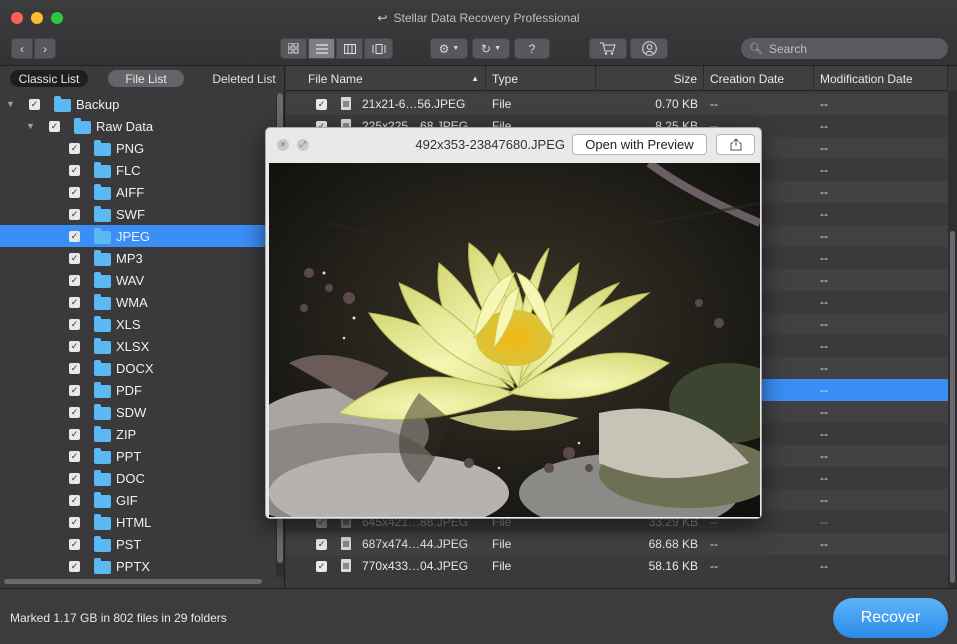 The height and width of the screenshot is (644, 957). What do you see at coordinates (293, 48) in the screenshot?
I see `icon-view-button` at bounding box center [293, 48].